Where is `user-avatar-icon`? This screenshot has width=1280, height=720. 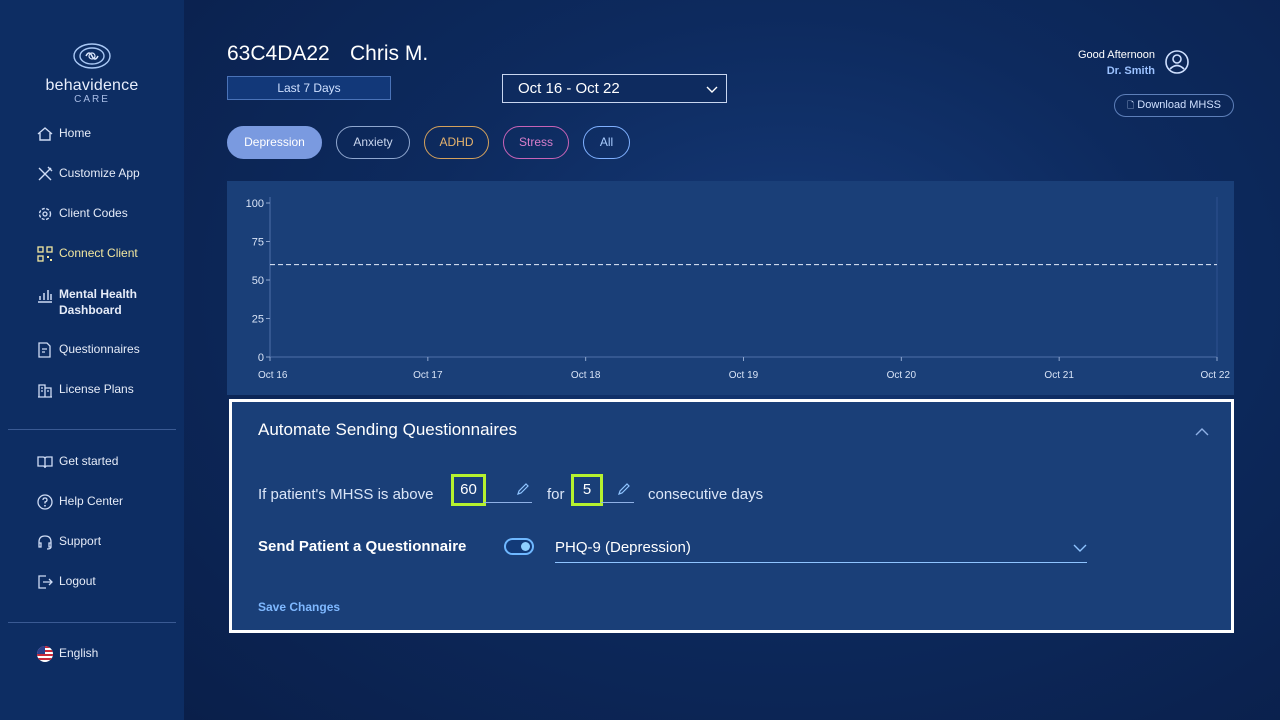
user-avatar-icon is located at coordinates (1177, 62).